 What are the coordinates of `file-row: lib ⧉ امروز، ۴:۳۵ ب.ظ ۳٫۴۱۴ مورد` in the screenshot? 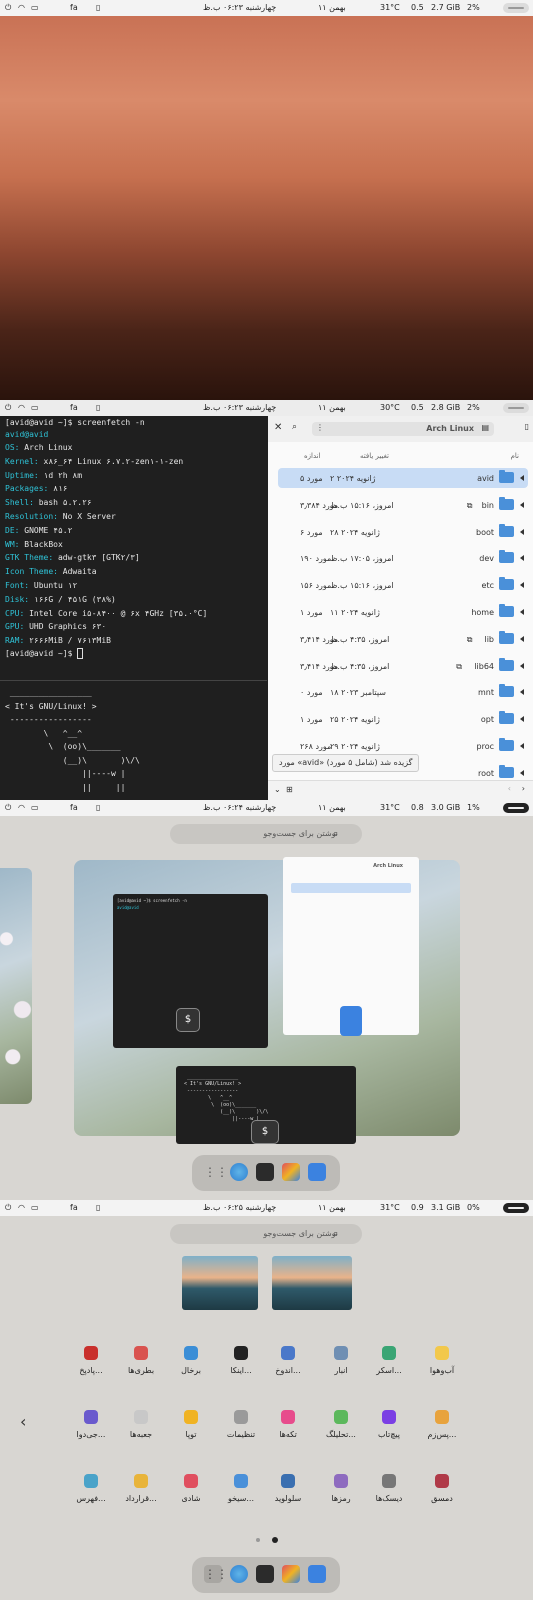 It's located at (403, 639).